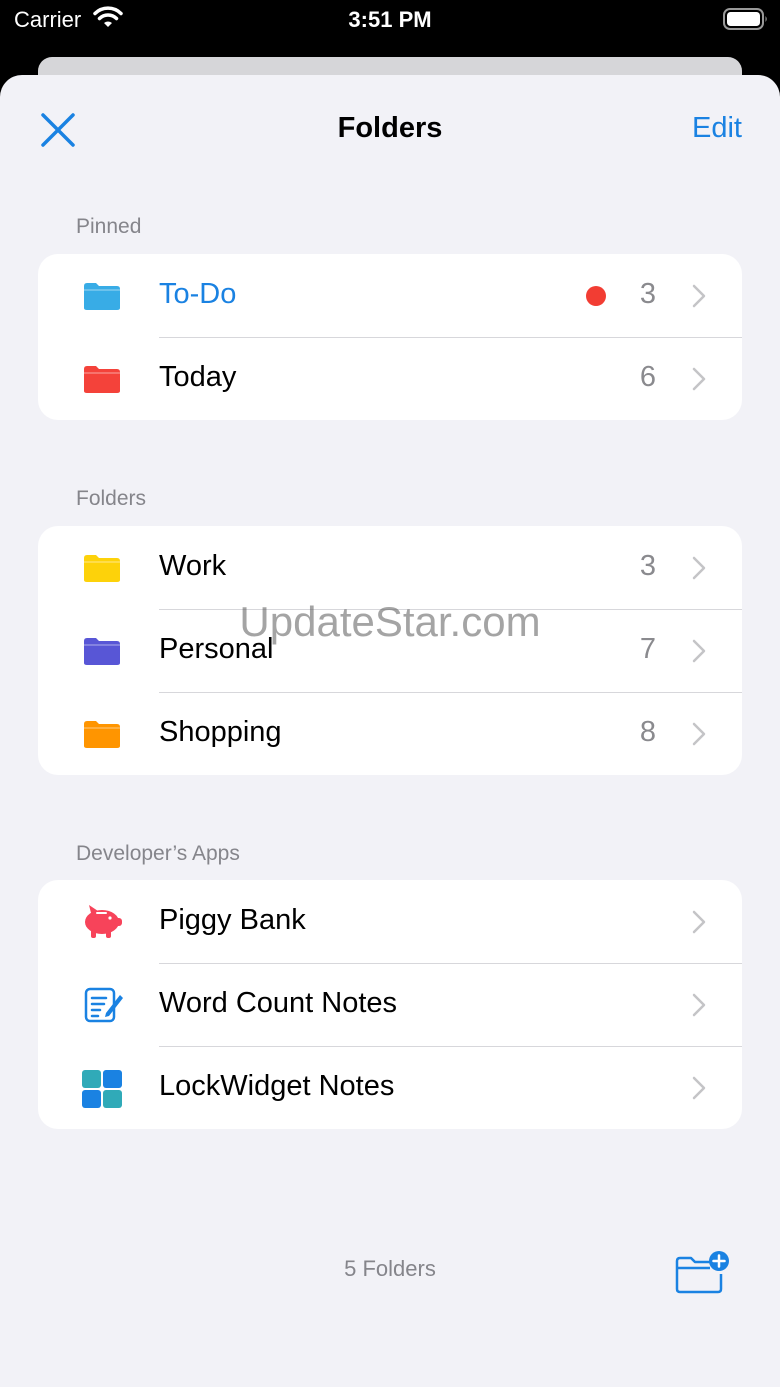 The width and height of the screenshot is (780, 1387). Describe the element at coordinates (647, 649) in the screenshot. I see `item-count: 7` at that location.